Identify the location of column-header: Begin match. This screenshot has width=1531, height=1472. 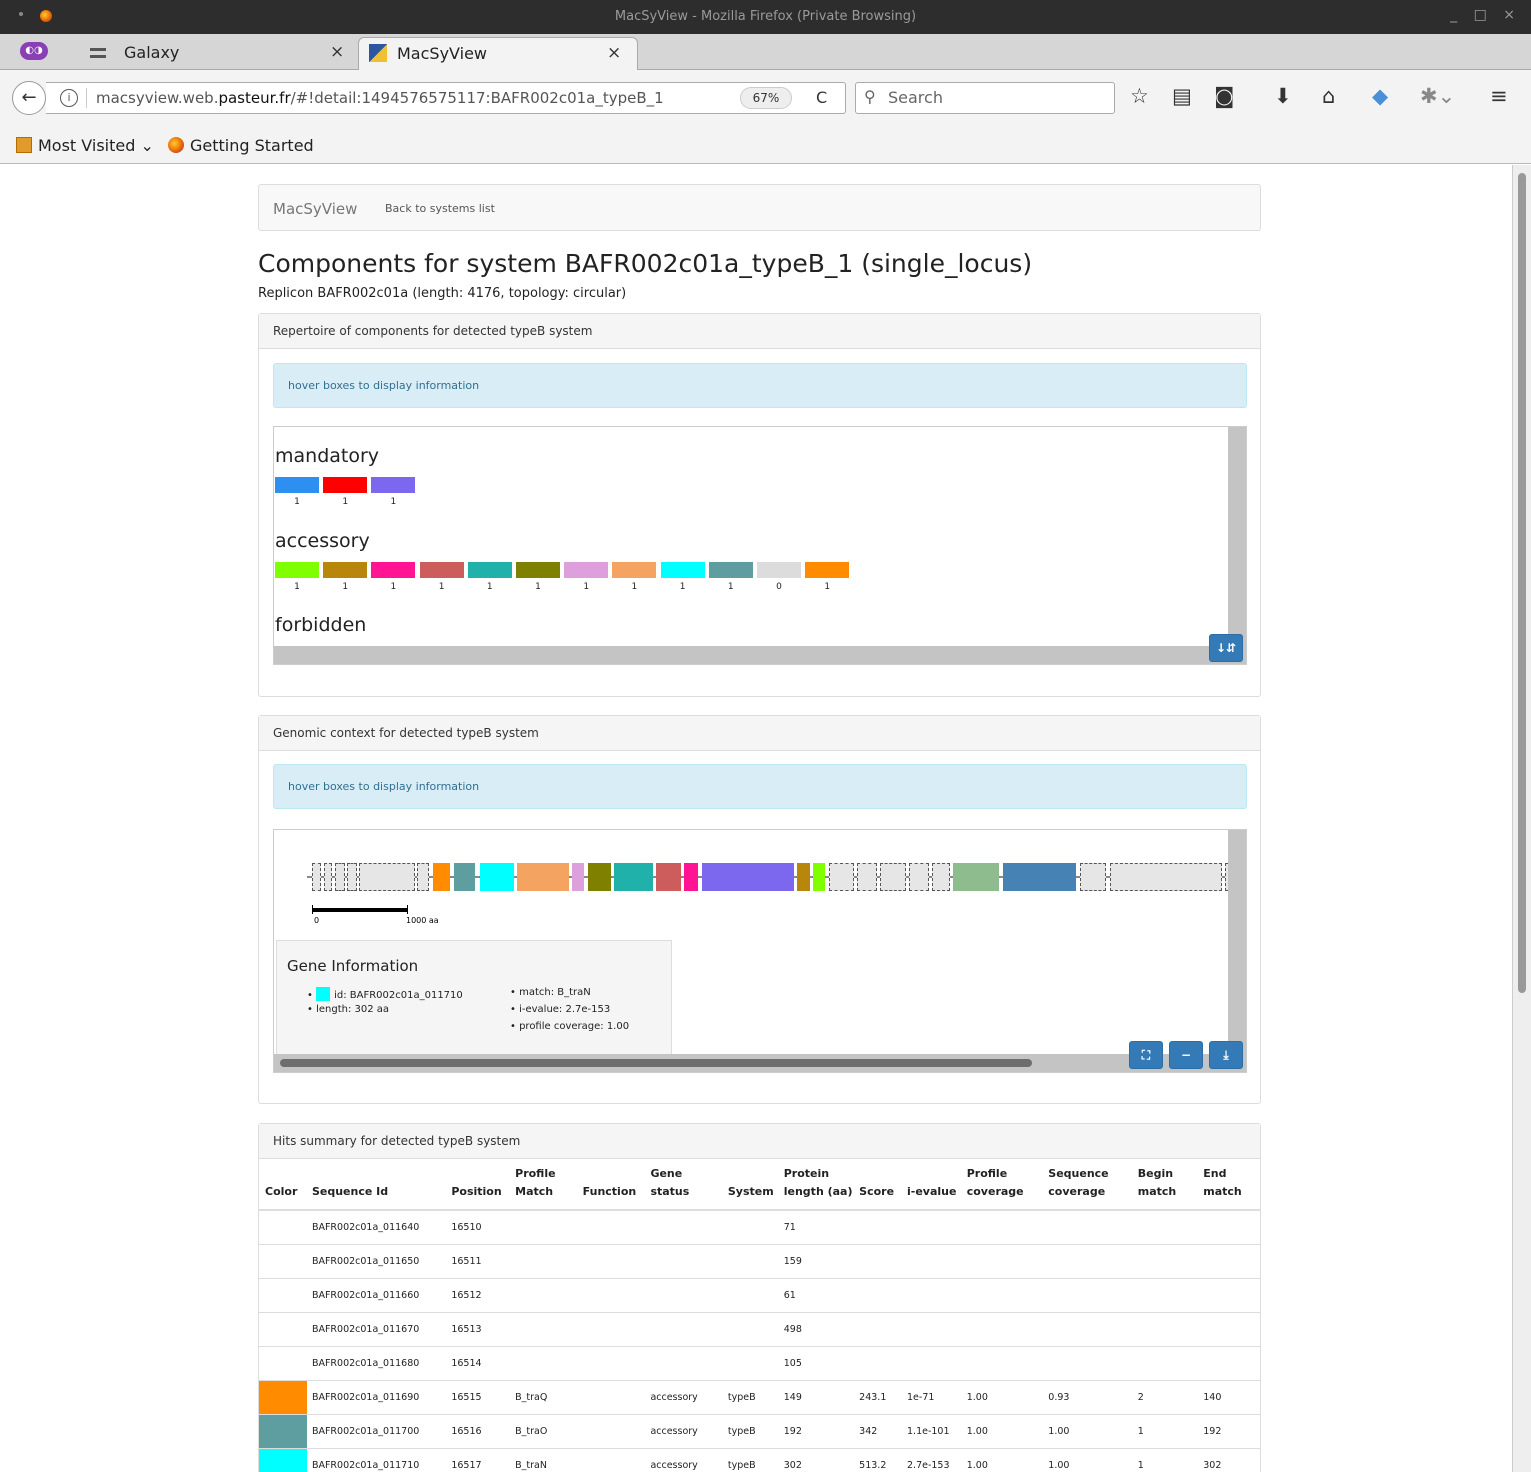
(1167, 1185).